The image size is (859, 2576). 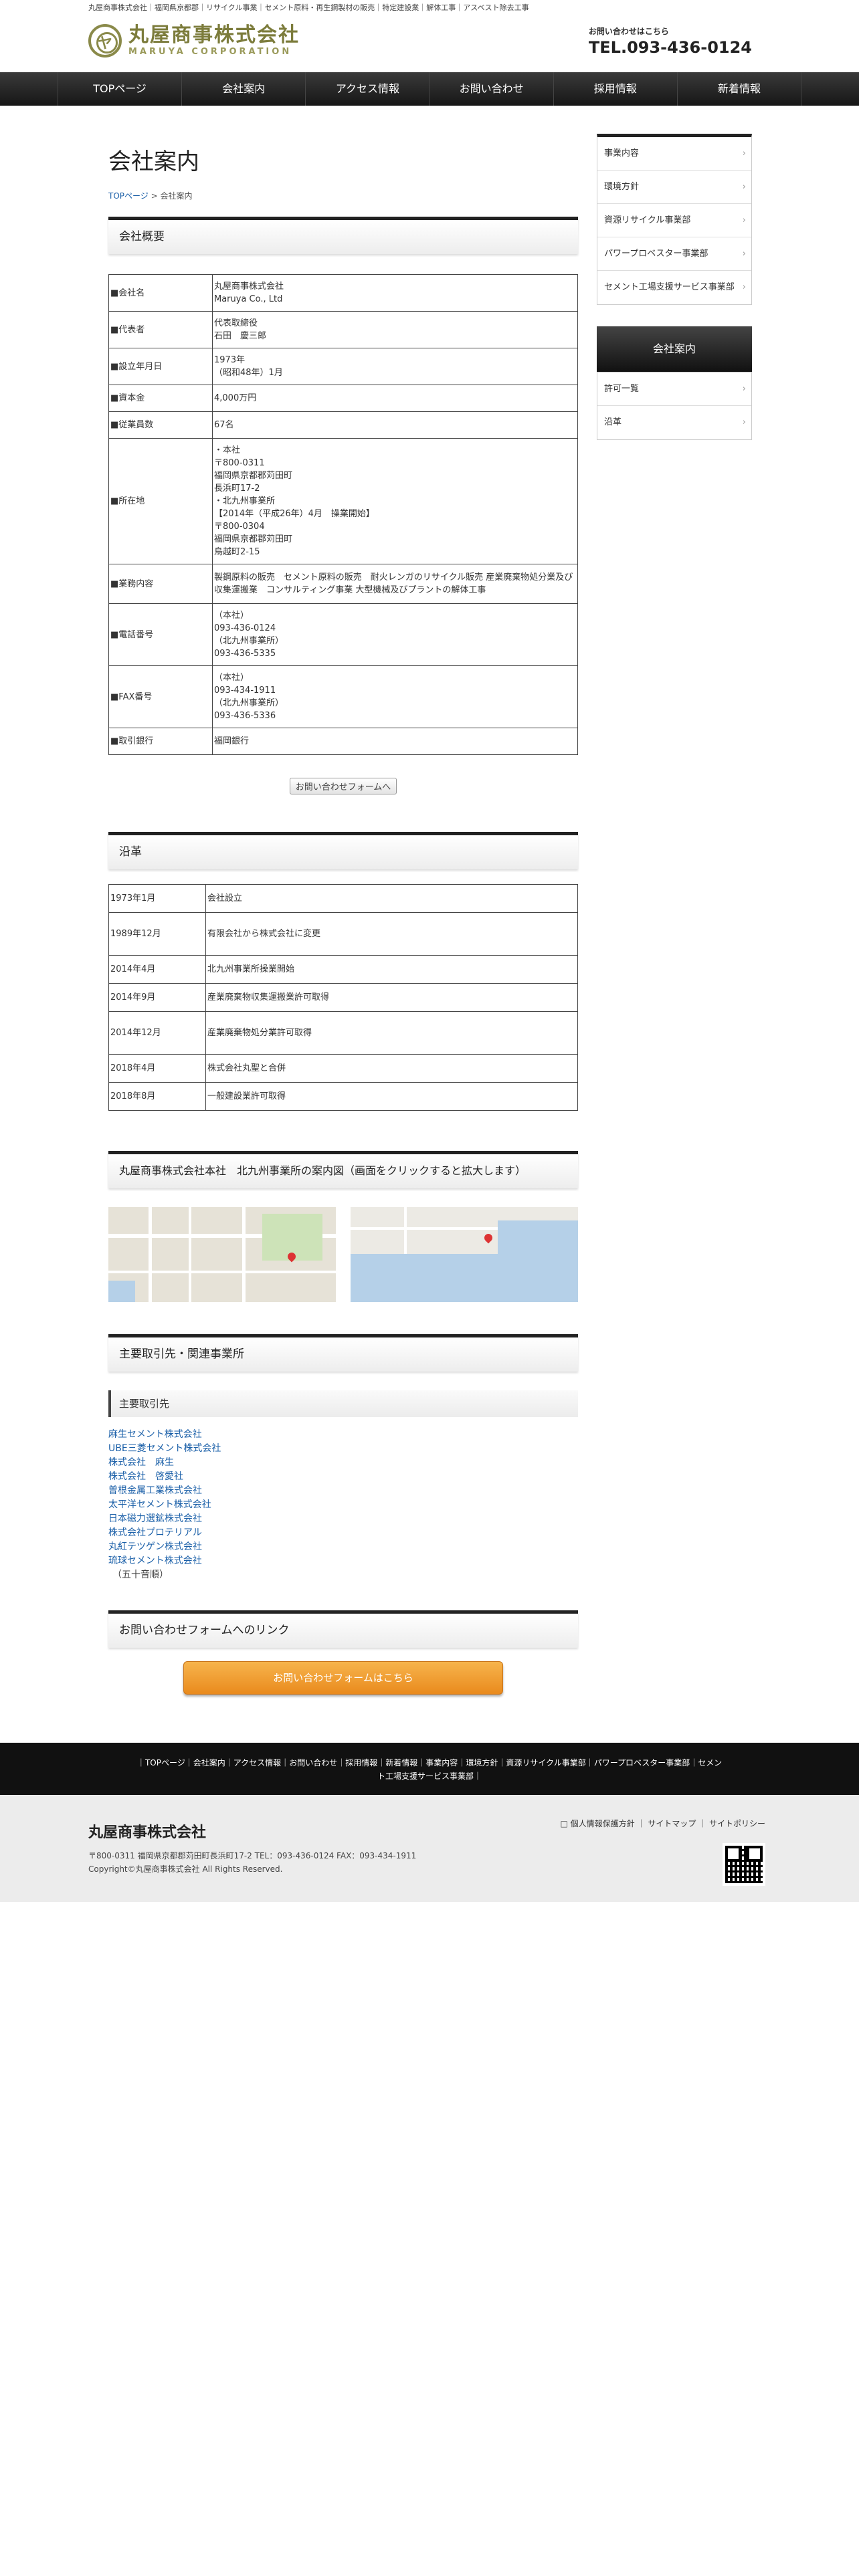 I want to click on partners-subheading: 主要取引先, so click(x=343, y=1403).